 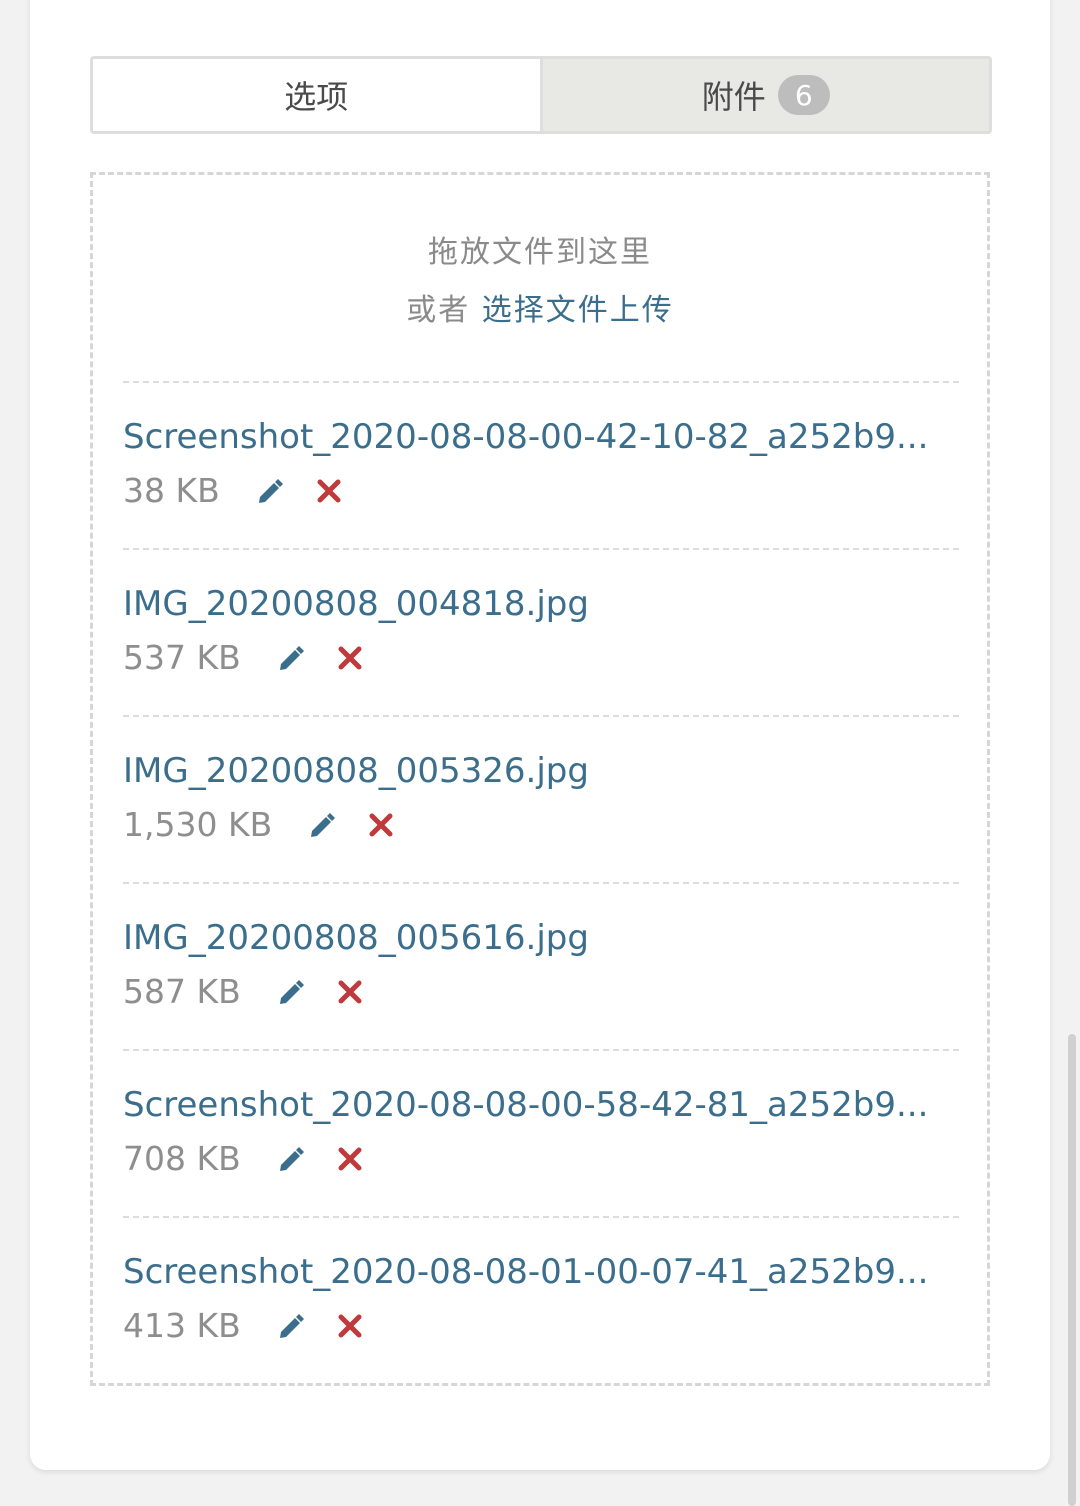 What do you see at coordinates (541, 1158) in the screenshot?
I see `file-meta: 708 KB` at bounding box center [541, 1158].